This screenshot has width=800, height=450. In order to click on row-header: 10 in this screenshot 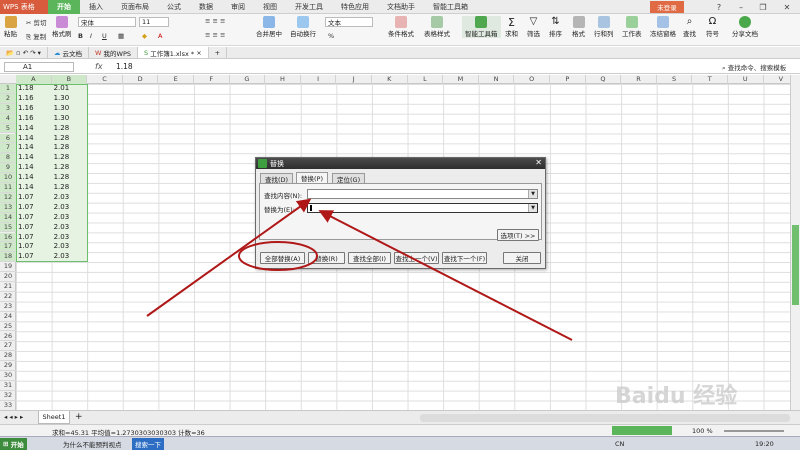, I will do `click(8, 178)`.